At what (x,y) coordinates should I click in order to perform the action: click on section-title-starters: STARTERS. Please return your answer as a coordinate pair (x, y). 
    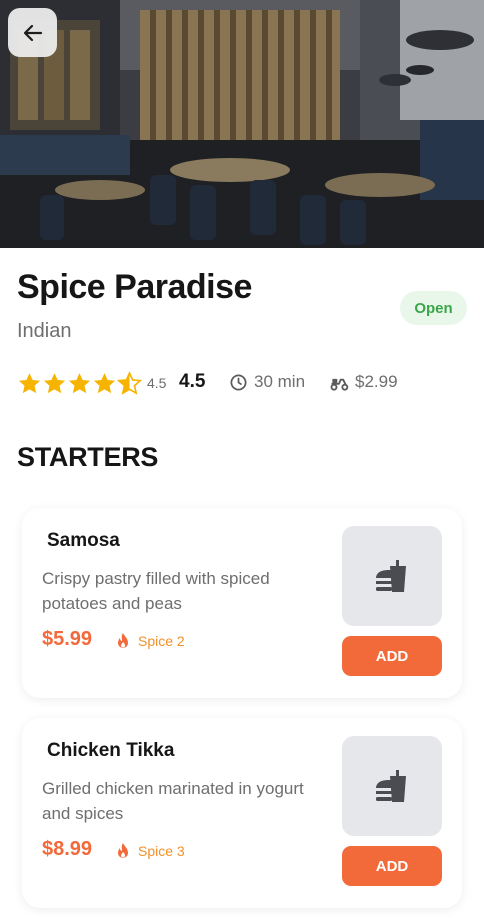
    Looking at the image, I should click on (88, 457).